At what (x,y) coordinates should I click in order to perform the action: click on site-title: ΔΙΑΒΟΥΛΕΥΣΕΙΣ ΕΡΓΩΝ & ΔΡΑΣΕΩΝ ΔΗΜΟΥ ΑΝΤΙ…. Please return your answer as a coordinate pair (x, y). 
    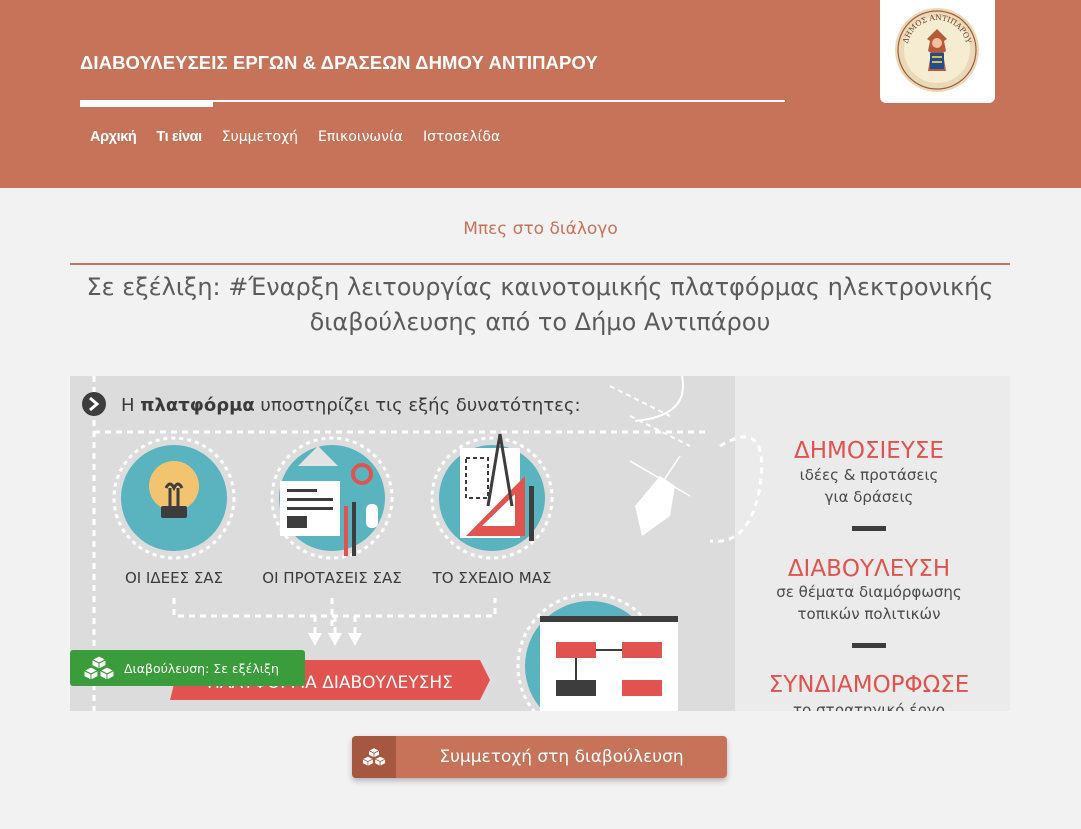
    Looking at the image, I should click on (339, 63).